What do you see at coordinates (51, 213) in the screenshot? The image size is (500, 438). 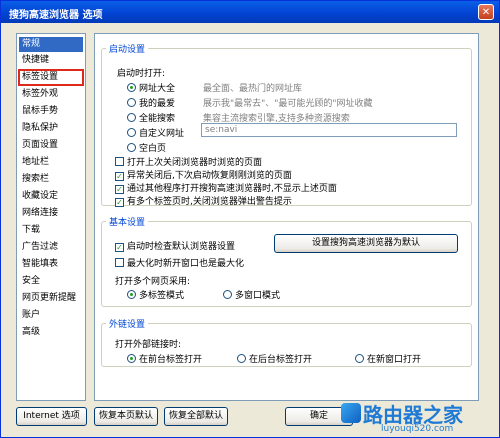 I see `nav-item-network: 网络连接` at bounding box center [51, 213].